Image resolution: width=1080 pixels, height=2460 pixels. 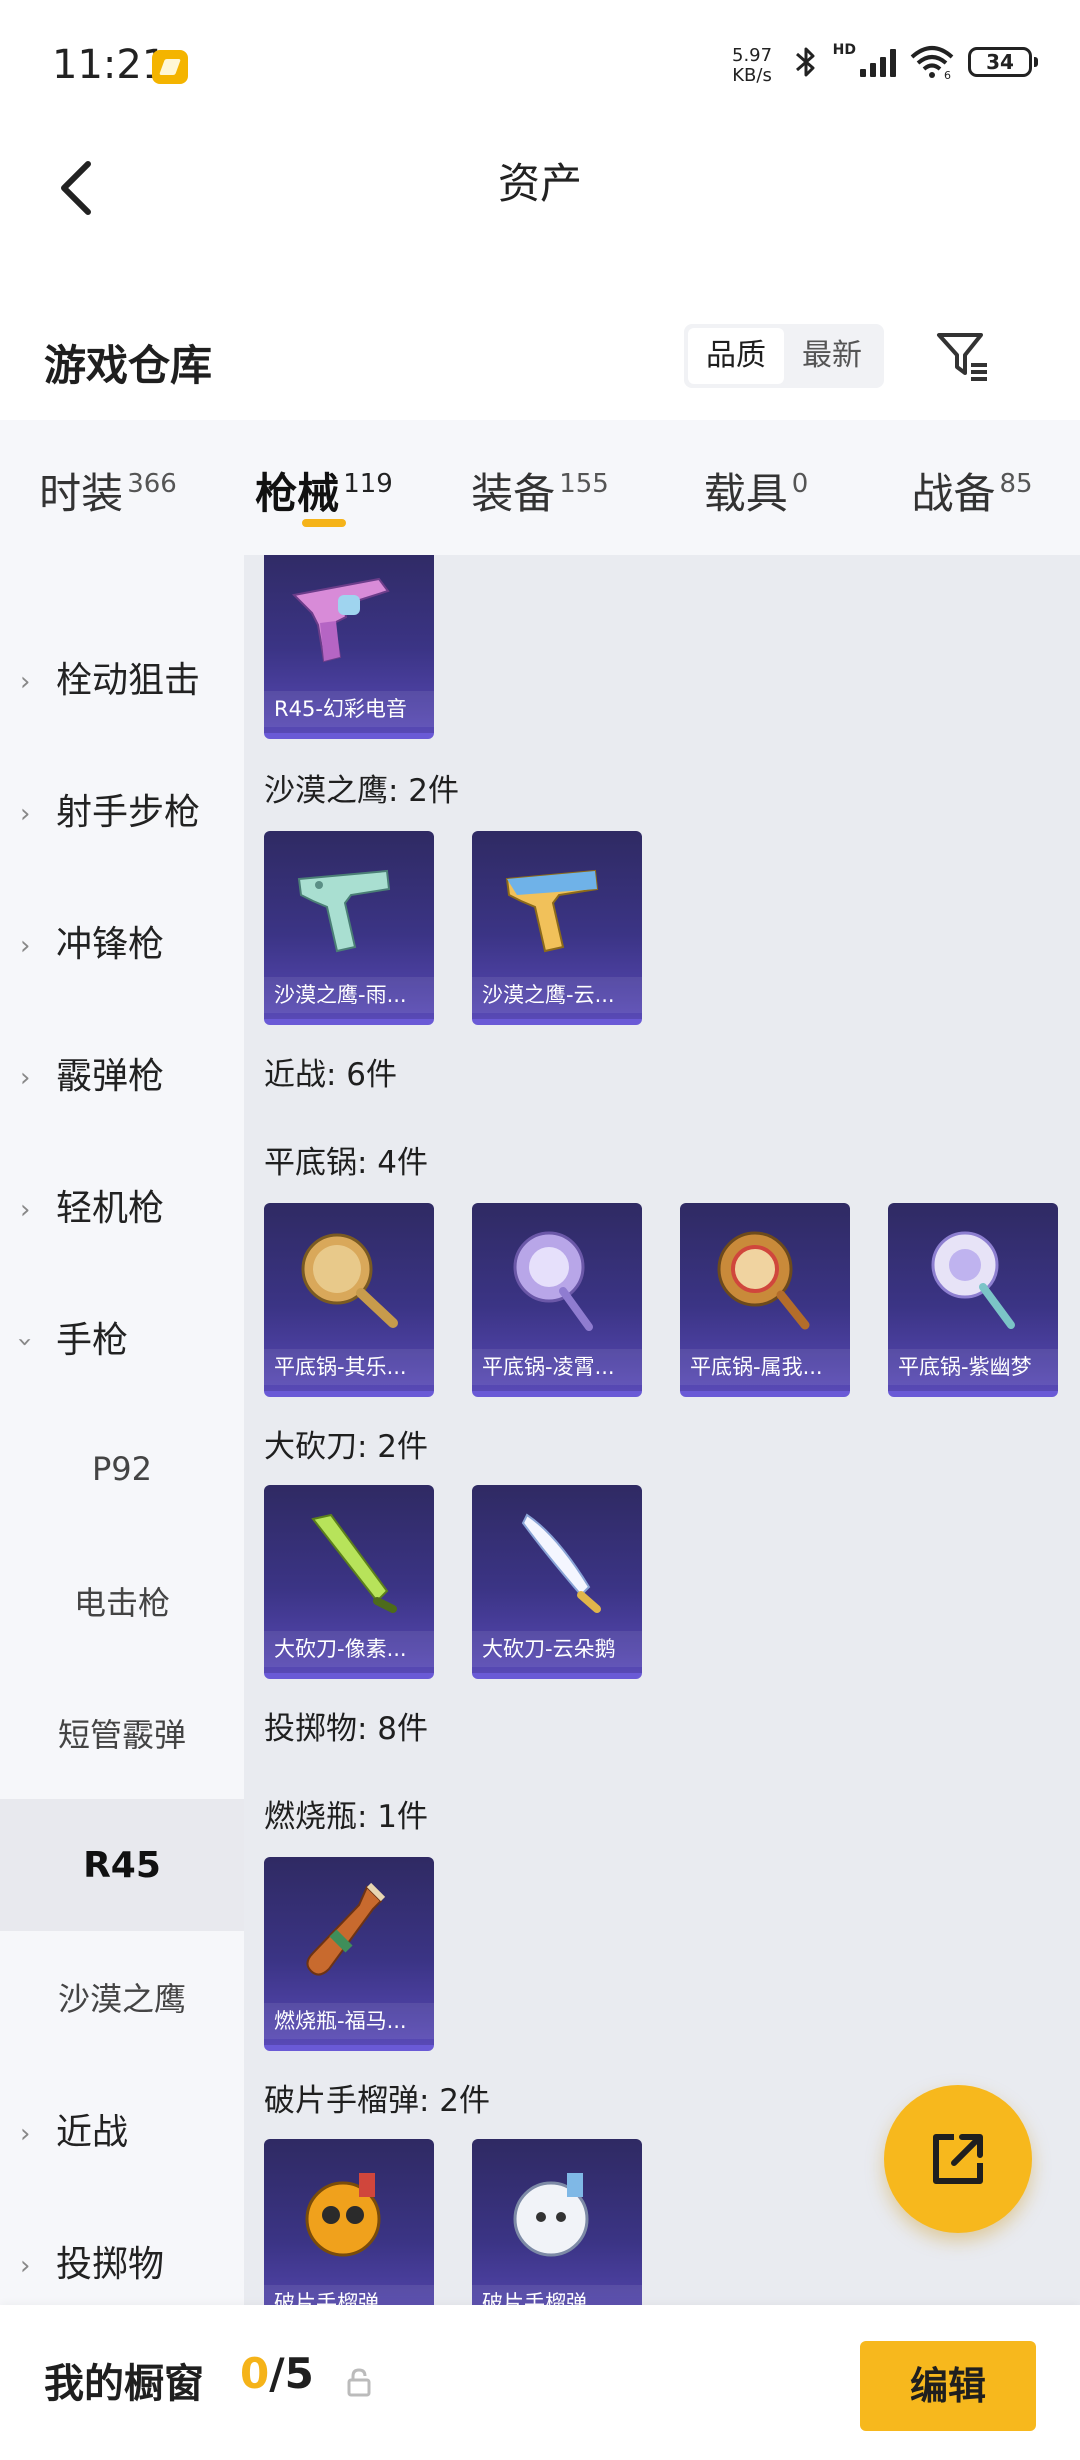 I want to click on cell-signal-icon, so click(x=878, y=62).